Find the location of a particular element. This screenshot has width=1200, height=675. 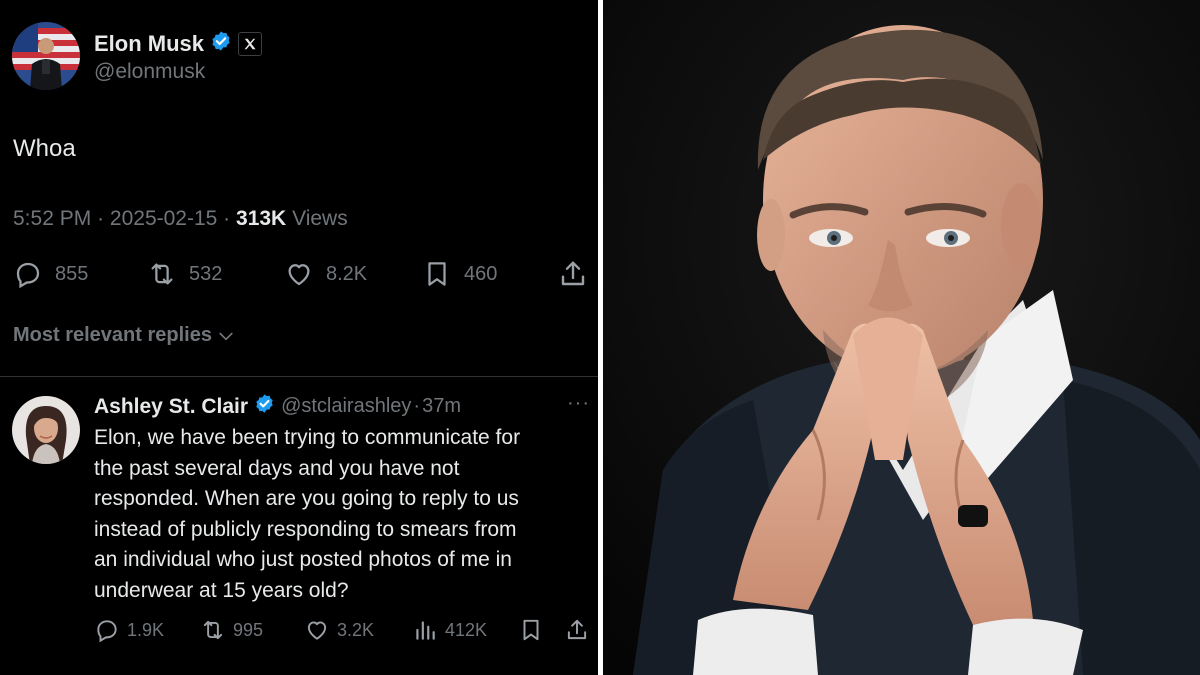

chevron-down-icon is located at coordinates (226, 336).